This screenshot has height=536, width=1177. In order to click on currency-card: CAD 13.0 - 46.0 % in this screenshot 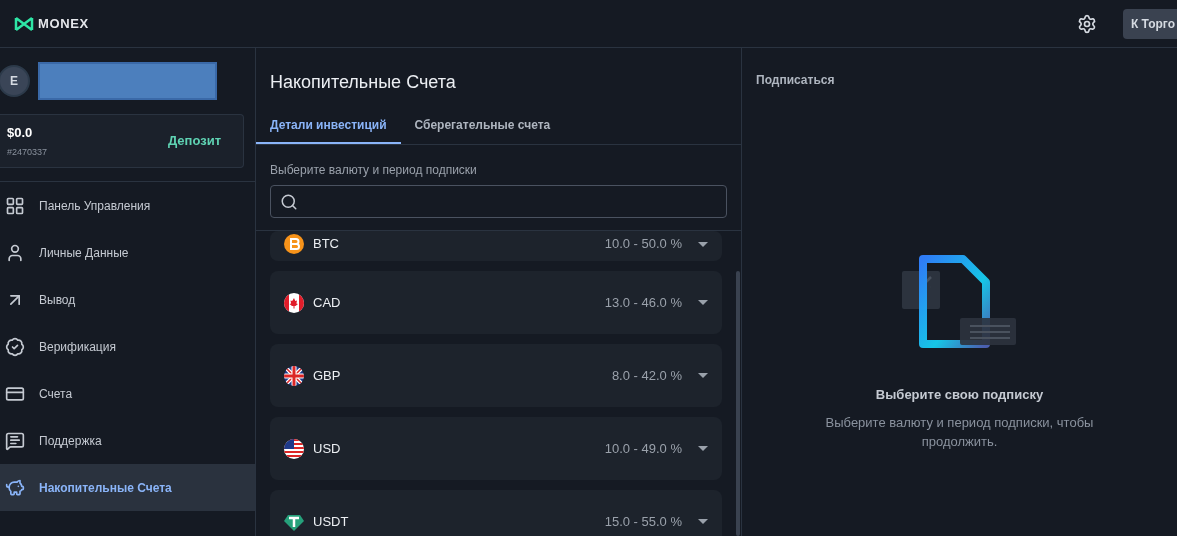, I will do `click(496, 302)`.